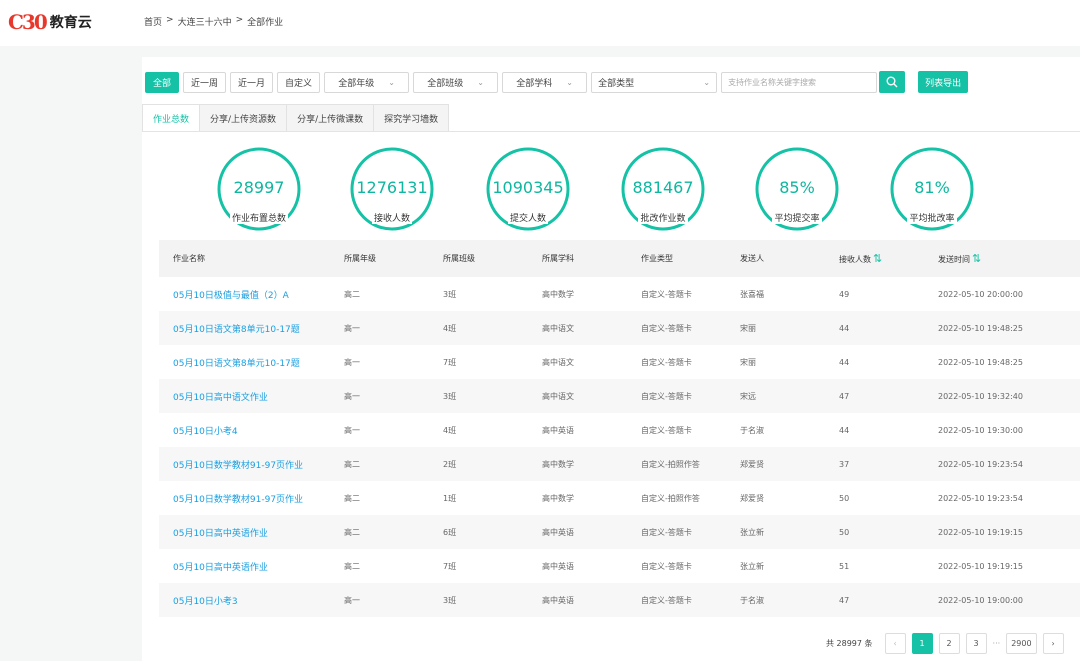 The height and width of the screenshot is (661, 1080). What do you see at coordinates (976, 643) in the screenshot?
I see `page-button-3: 3` at bounding box center [976, 643].